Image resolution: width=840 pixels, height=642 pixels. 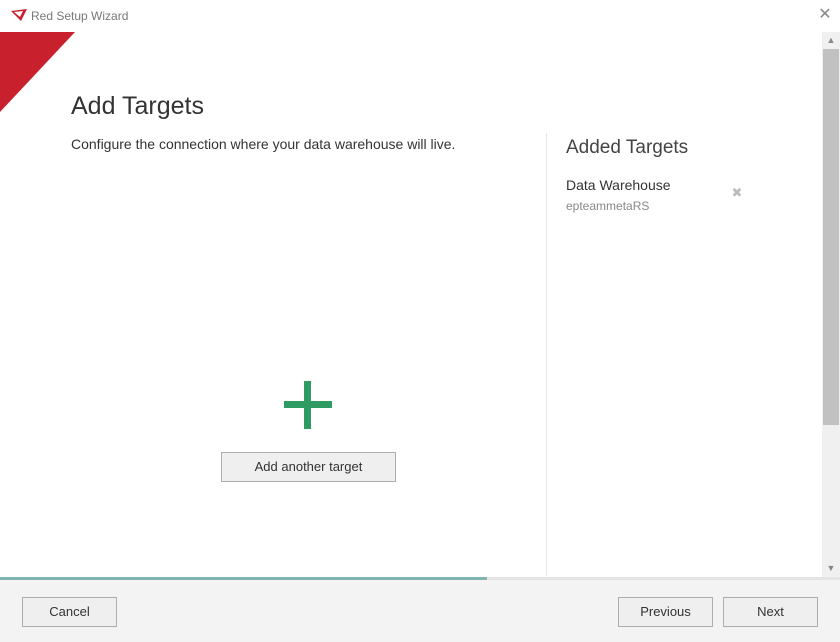 What do you see at coordinates (546, 354) in the screenshot?
I see `panel-divider` at bounding box center [546, 354].